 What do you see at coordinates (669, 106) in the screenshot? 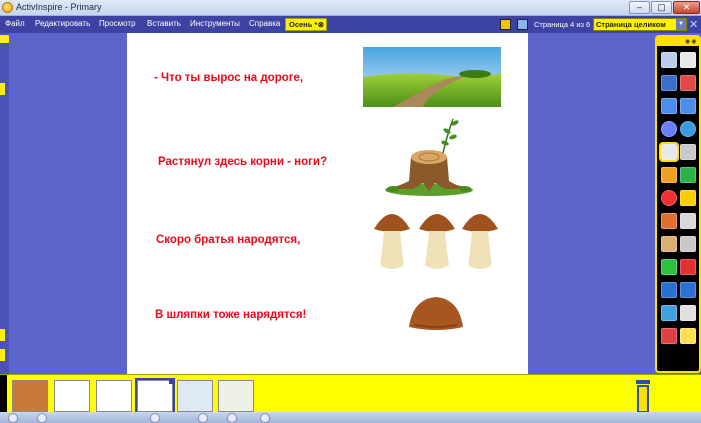
I see `previous-page-icon` at bounding box center [669, 106].